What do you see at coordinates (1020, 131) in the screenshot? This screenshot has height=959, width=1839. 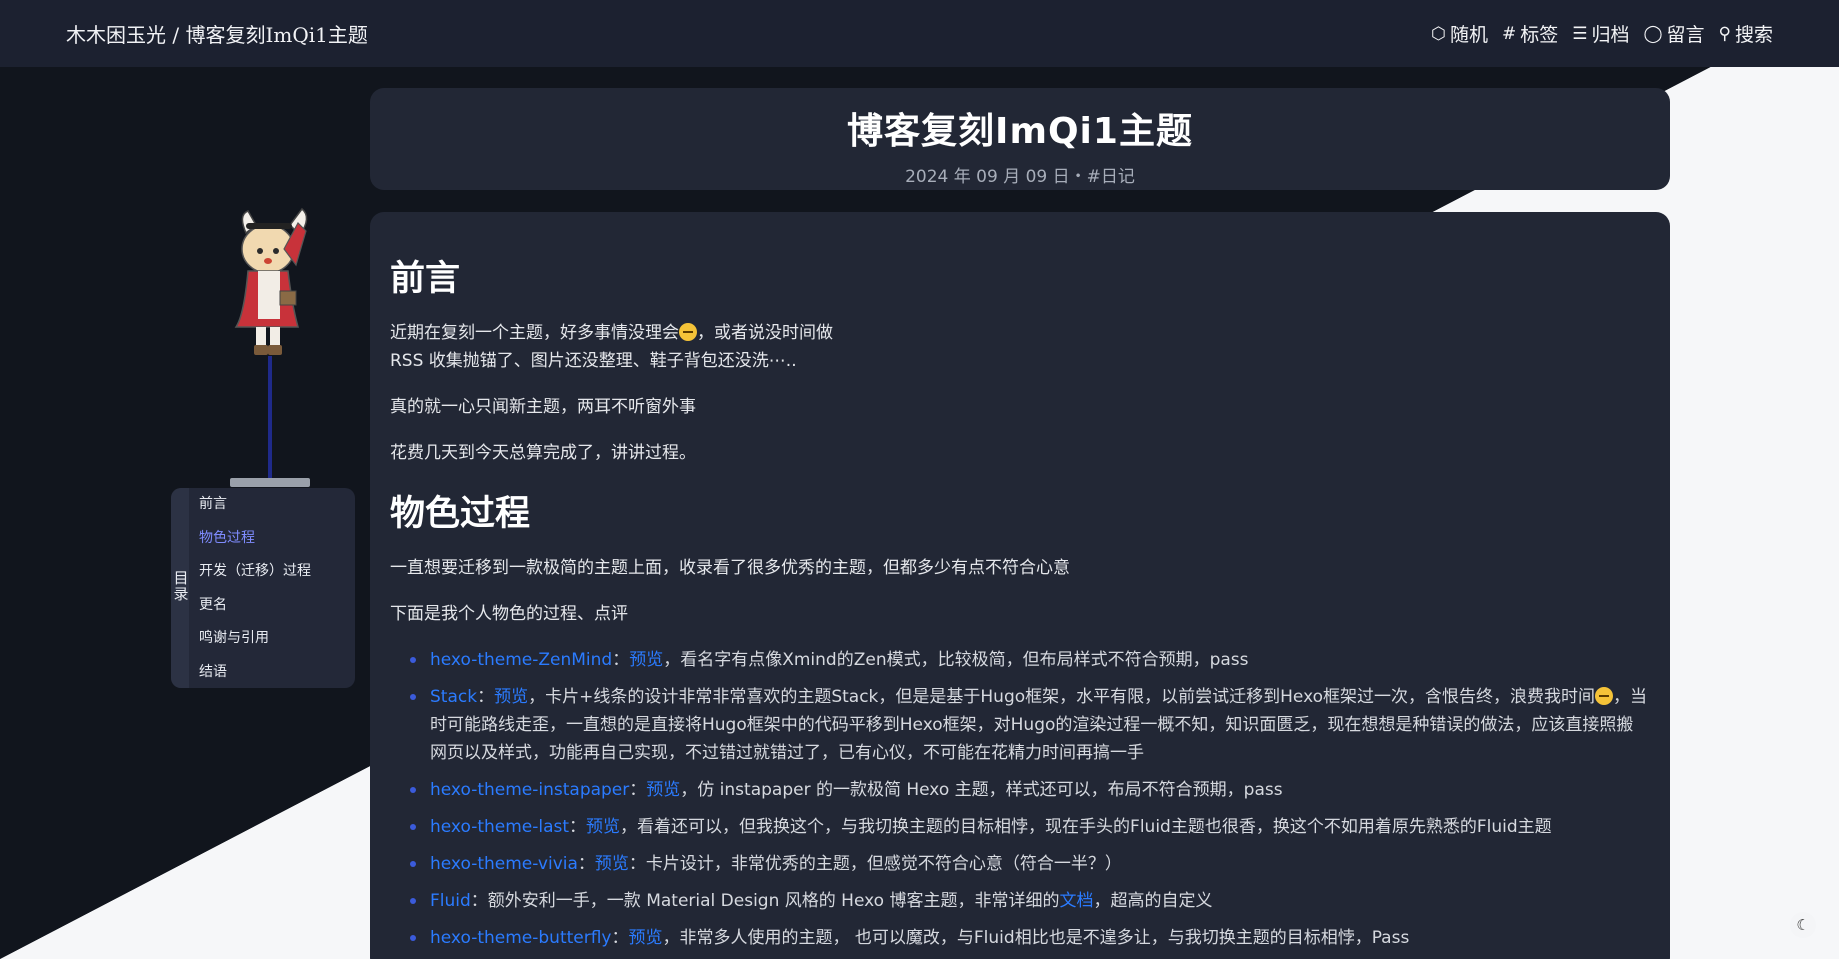 I see `post-title: 博客复刻ImQi1主题` at bounding box center [1020, 131].